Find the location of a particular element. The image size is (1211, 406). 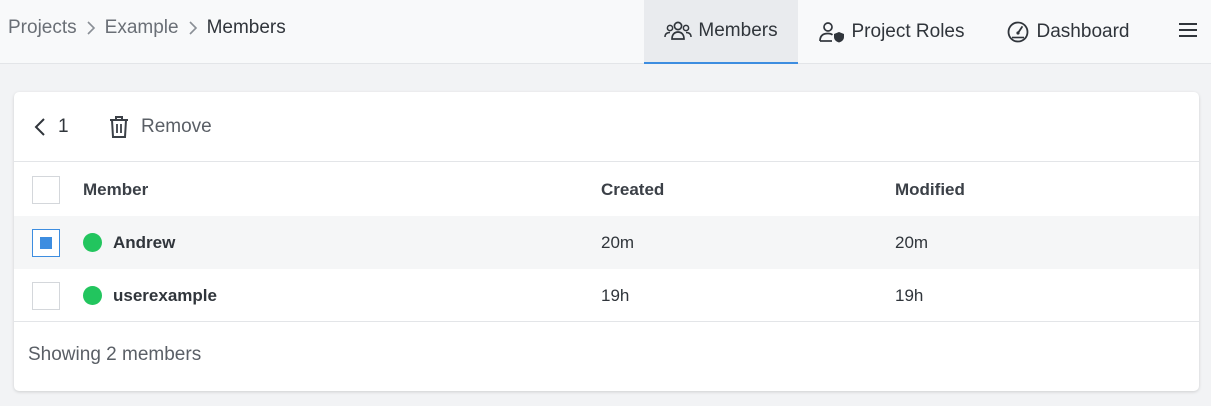

remove-button: Remove is located at coordinates (160, 127).